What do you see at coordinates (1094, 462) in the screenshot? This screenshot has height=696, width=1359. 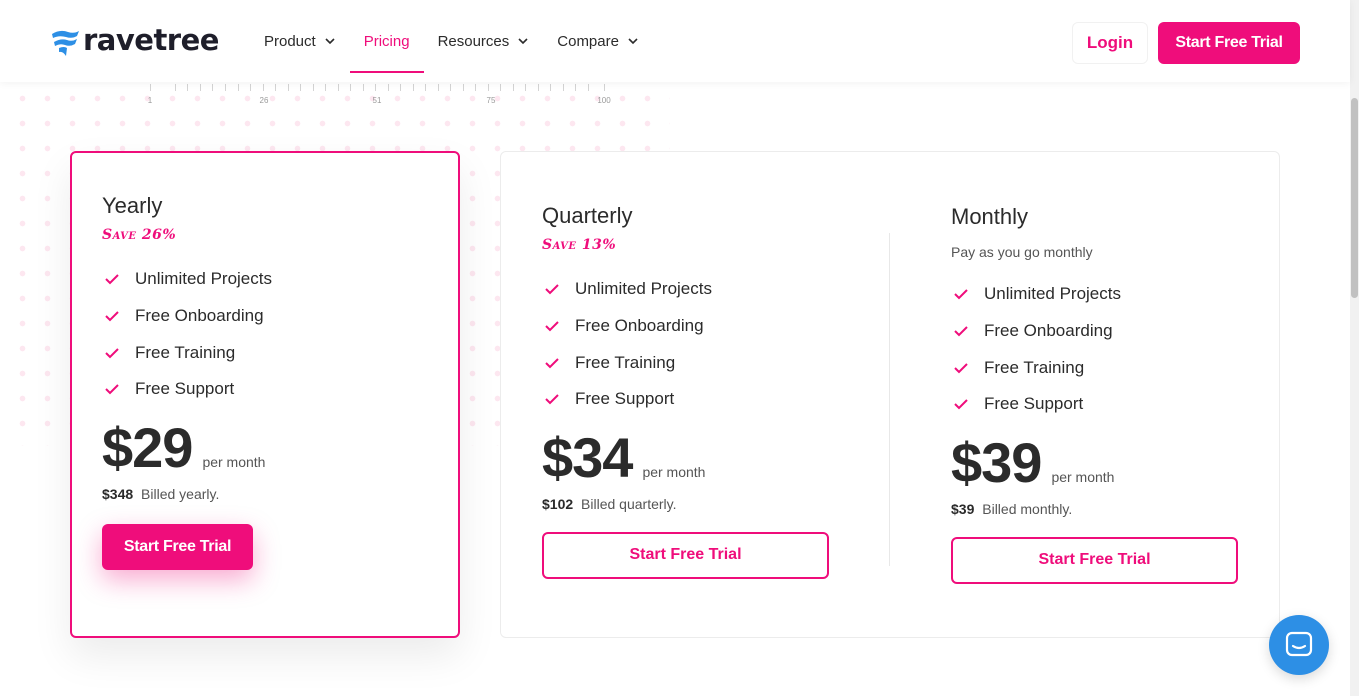 I see `price-row: $39 per month` at bounding box center [1094, 462].